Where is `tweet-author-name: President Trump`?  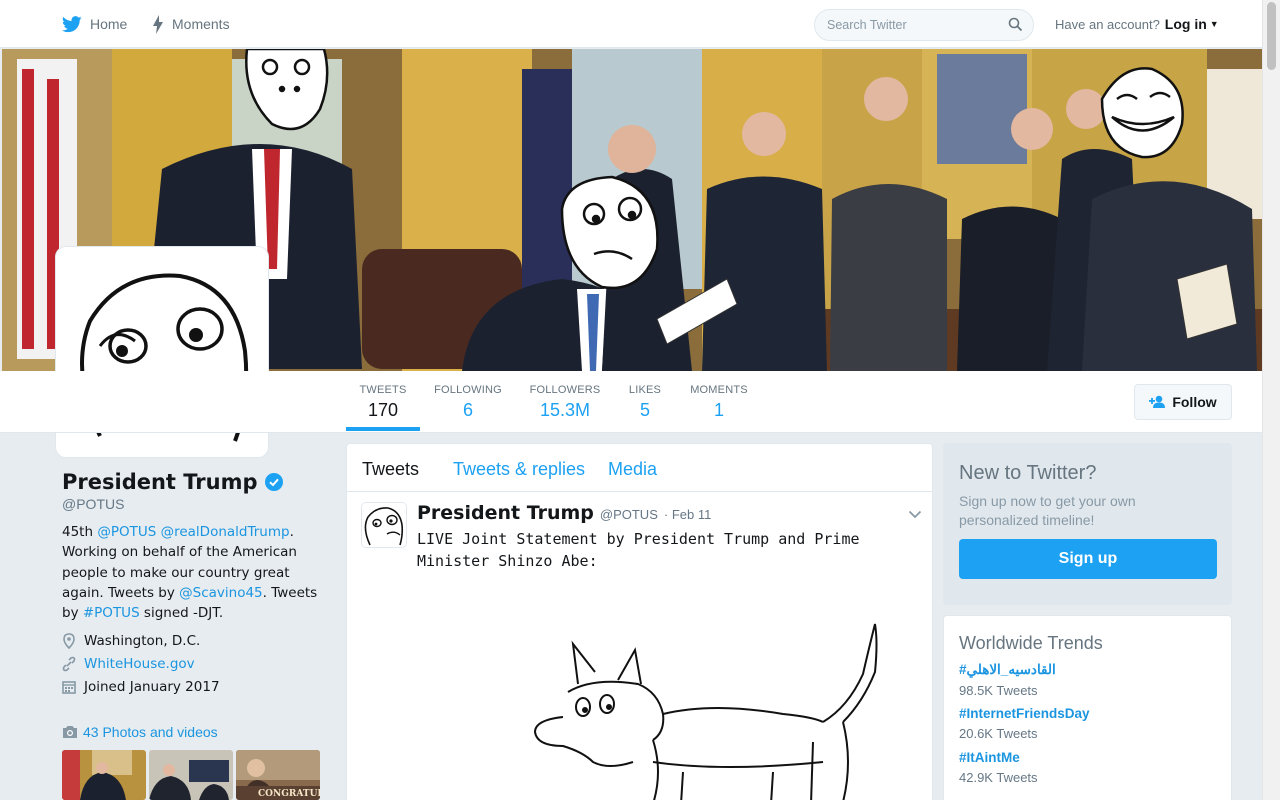
tweet-author-name: President Trump is located at coordinates (505, 513).